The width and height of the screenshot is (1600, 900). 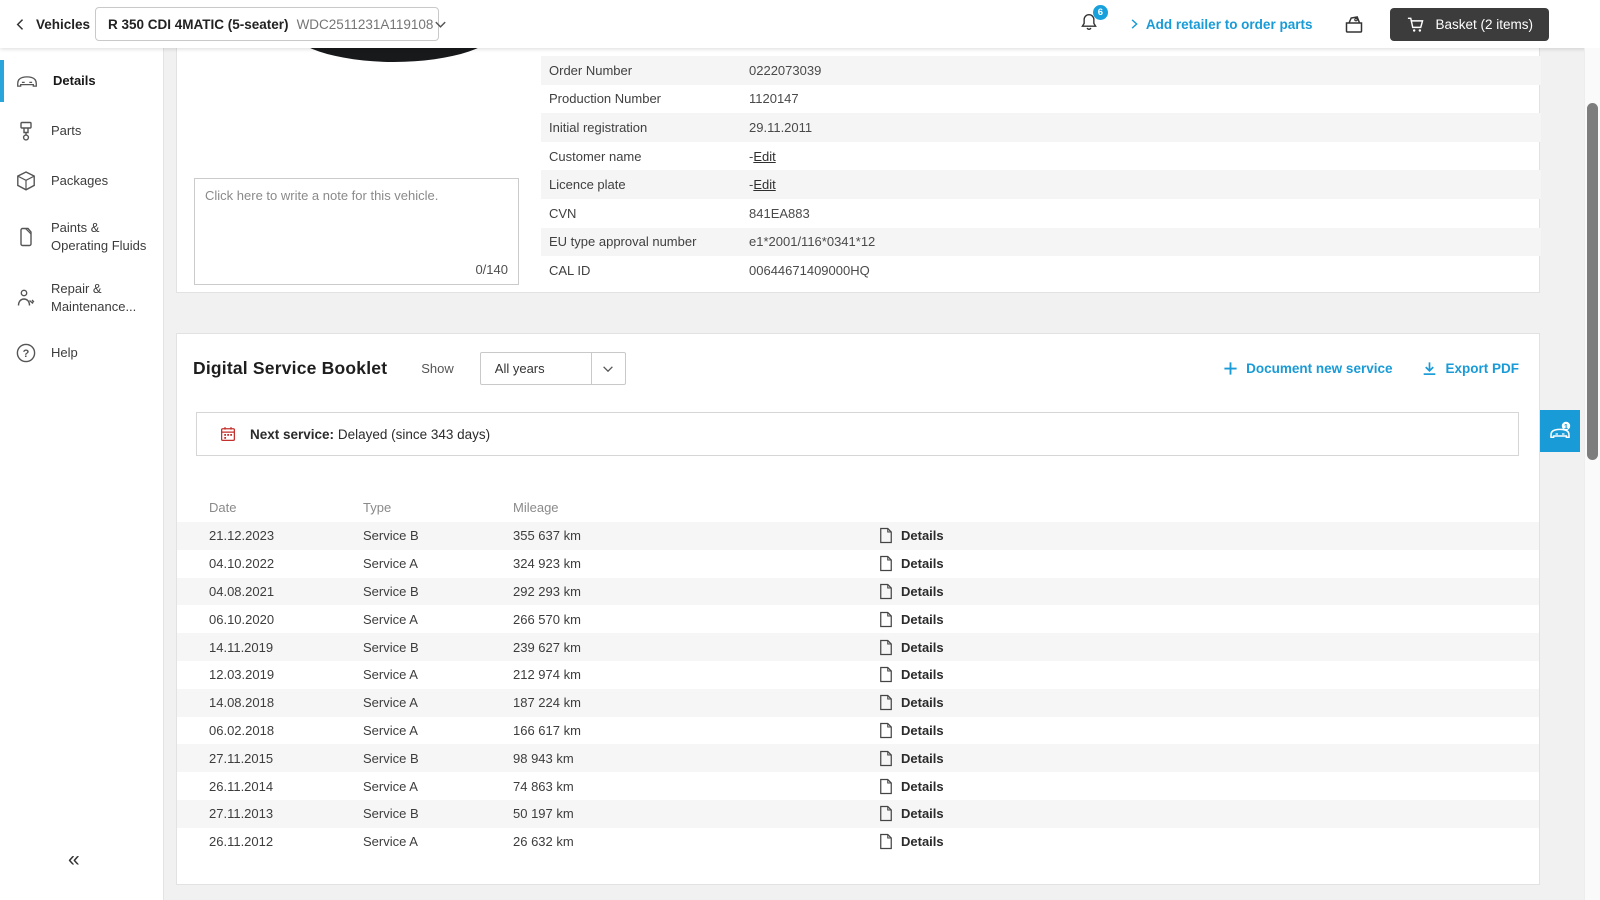 I want to click on service-row: 26.11.2014 Service A 74 863 km Details, so click(x=858, y=786).